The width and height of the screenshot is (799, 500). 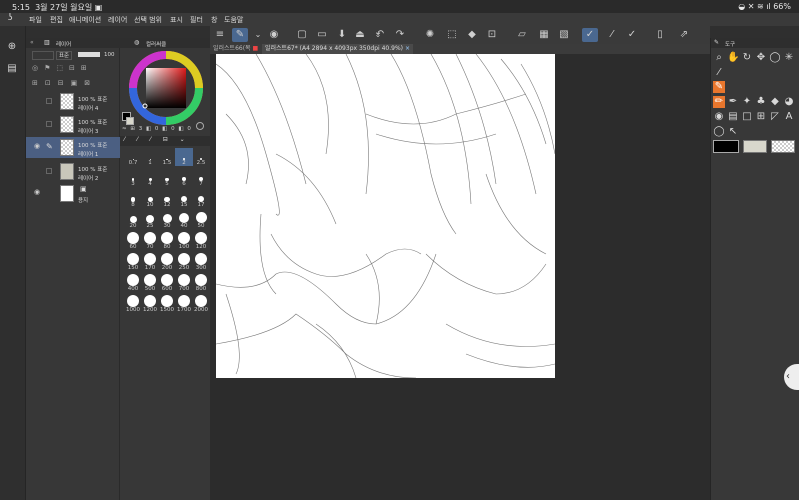 I want to click on brush-size-cell: 17, so click(x=201, y=199).